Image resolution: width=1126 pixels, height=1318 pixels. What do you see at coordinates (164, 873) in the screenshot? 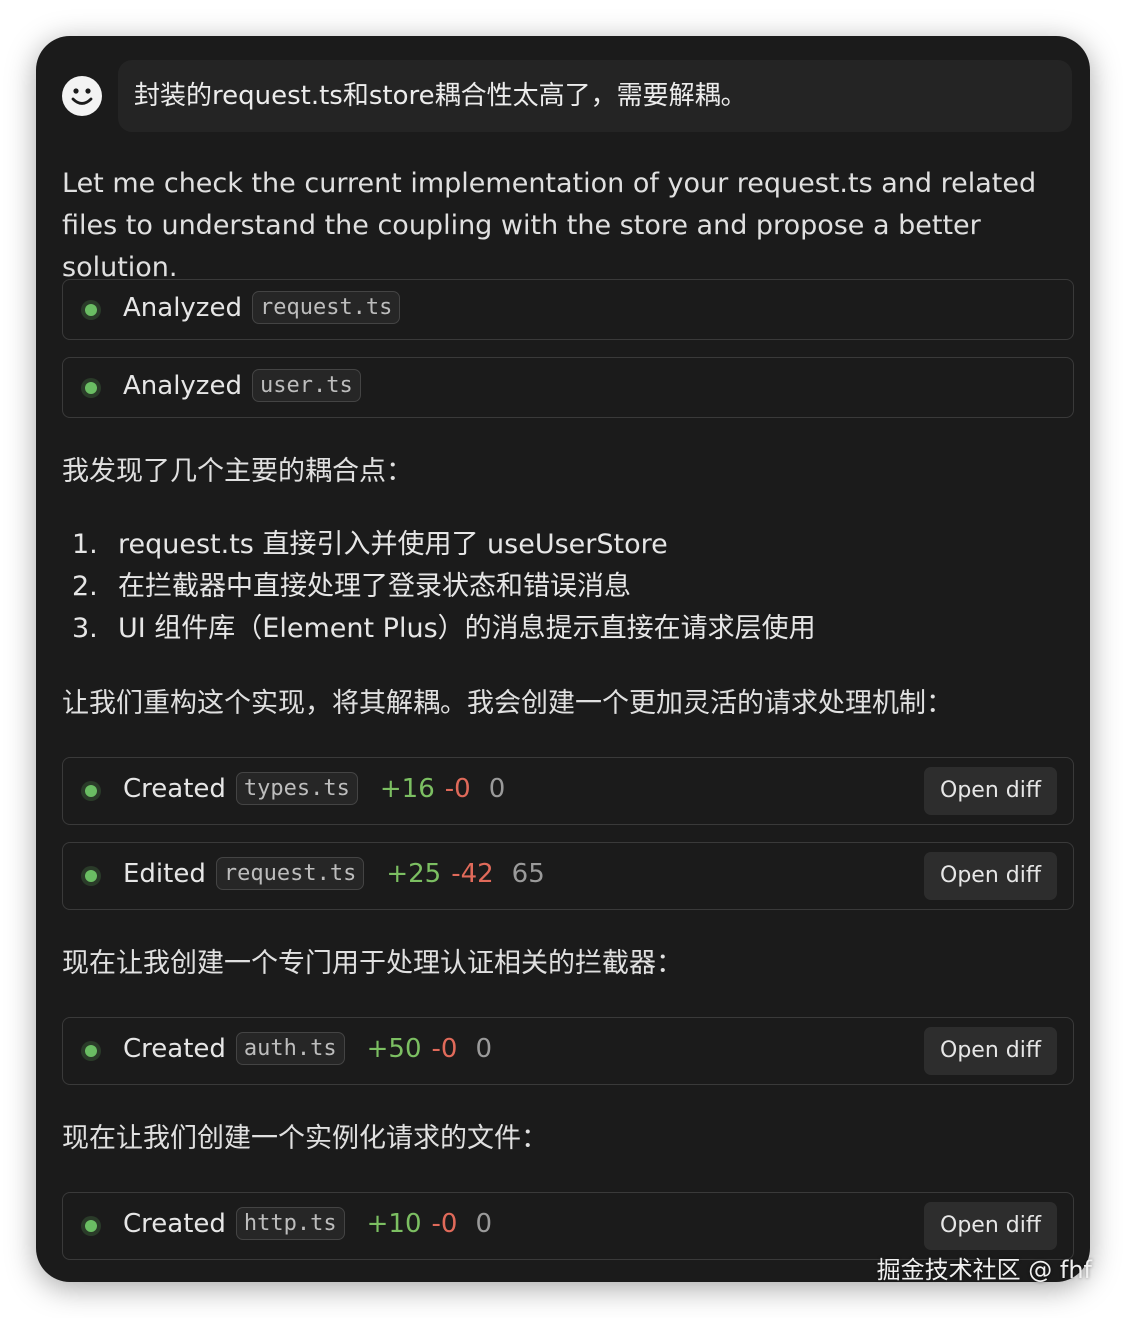
I see `action-label: Edited` at bounding box center [164, 873].